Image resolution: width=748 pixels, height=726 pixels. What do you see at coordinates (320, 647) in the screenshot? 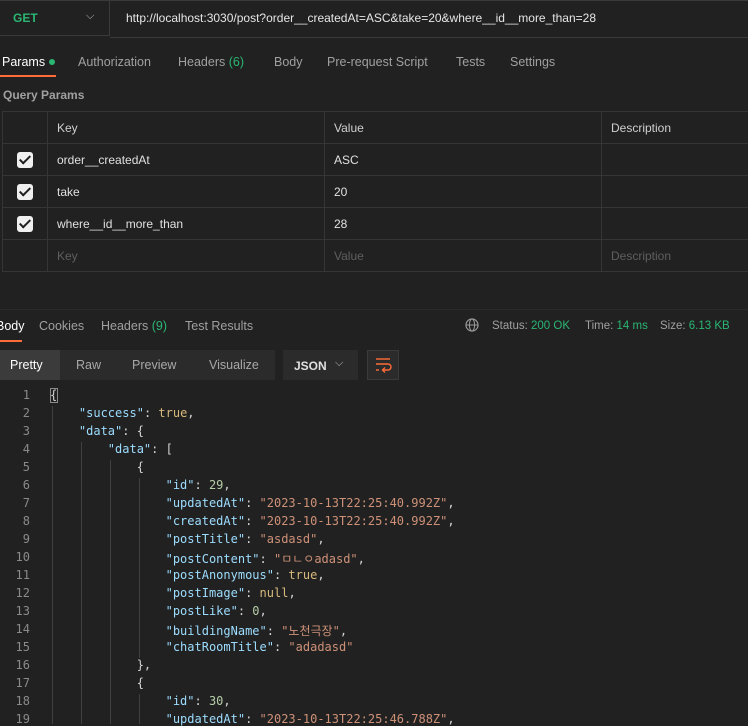
I see `json-value: "adadasd"` at bounding box center [320, 647].